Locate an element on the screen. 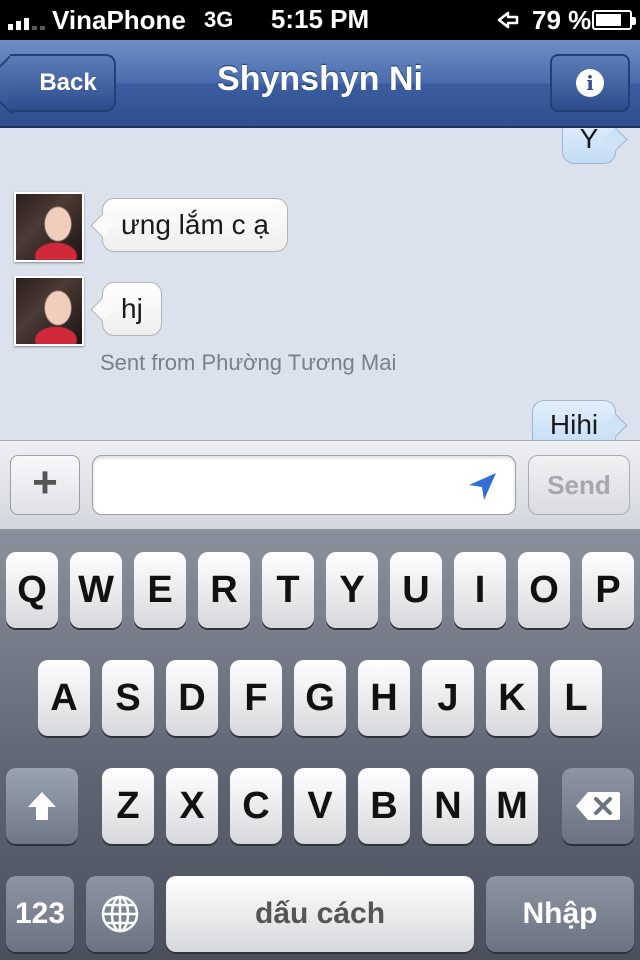 The image size is (640, 960). key-b: B is located at coordinates (384, 806).